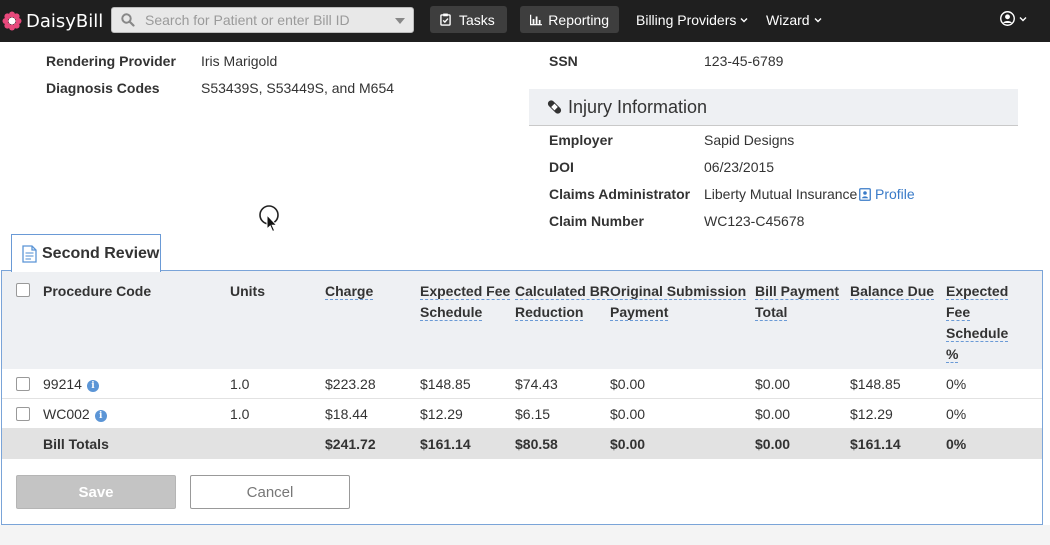 The height and width of the screenshot is (545, 1050). I want to click on bill-totals-label: Bill Totals, so click(76, 444).